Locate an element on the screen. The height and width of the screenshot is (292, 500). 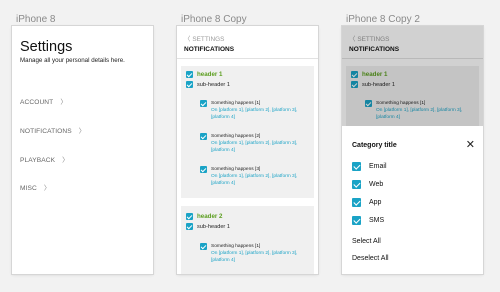
modal-backdrop is located at coordinates (412, 76).